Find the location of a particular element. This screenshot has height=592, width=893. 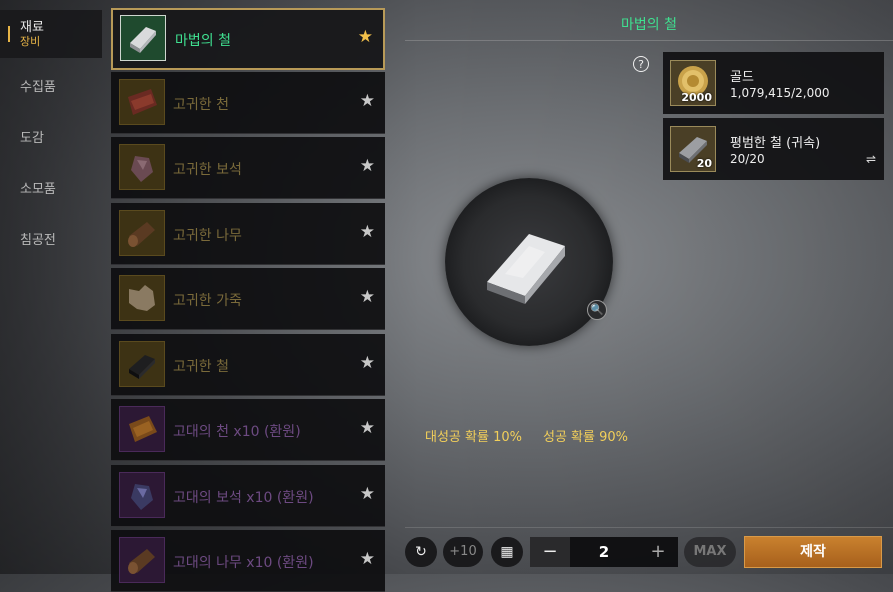

list-item-label: 고귀한 보석 is located at coordinates (207, 170).